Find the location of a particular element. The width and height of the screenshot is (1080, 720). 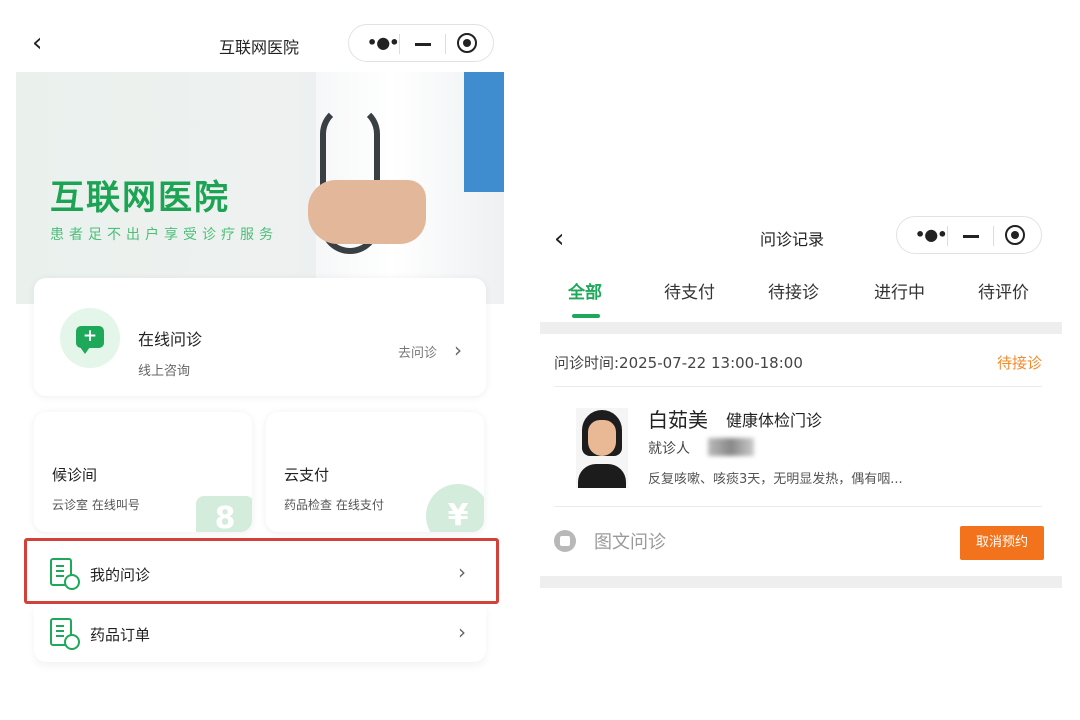

medicine-clock-icon is located at coordinates (65, 634).